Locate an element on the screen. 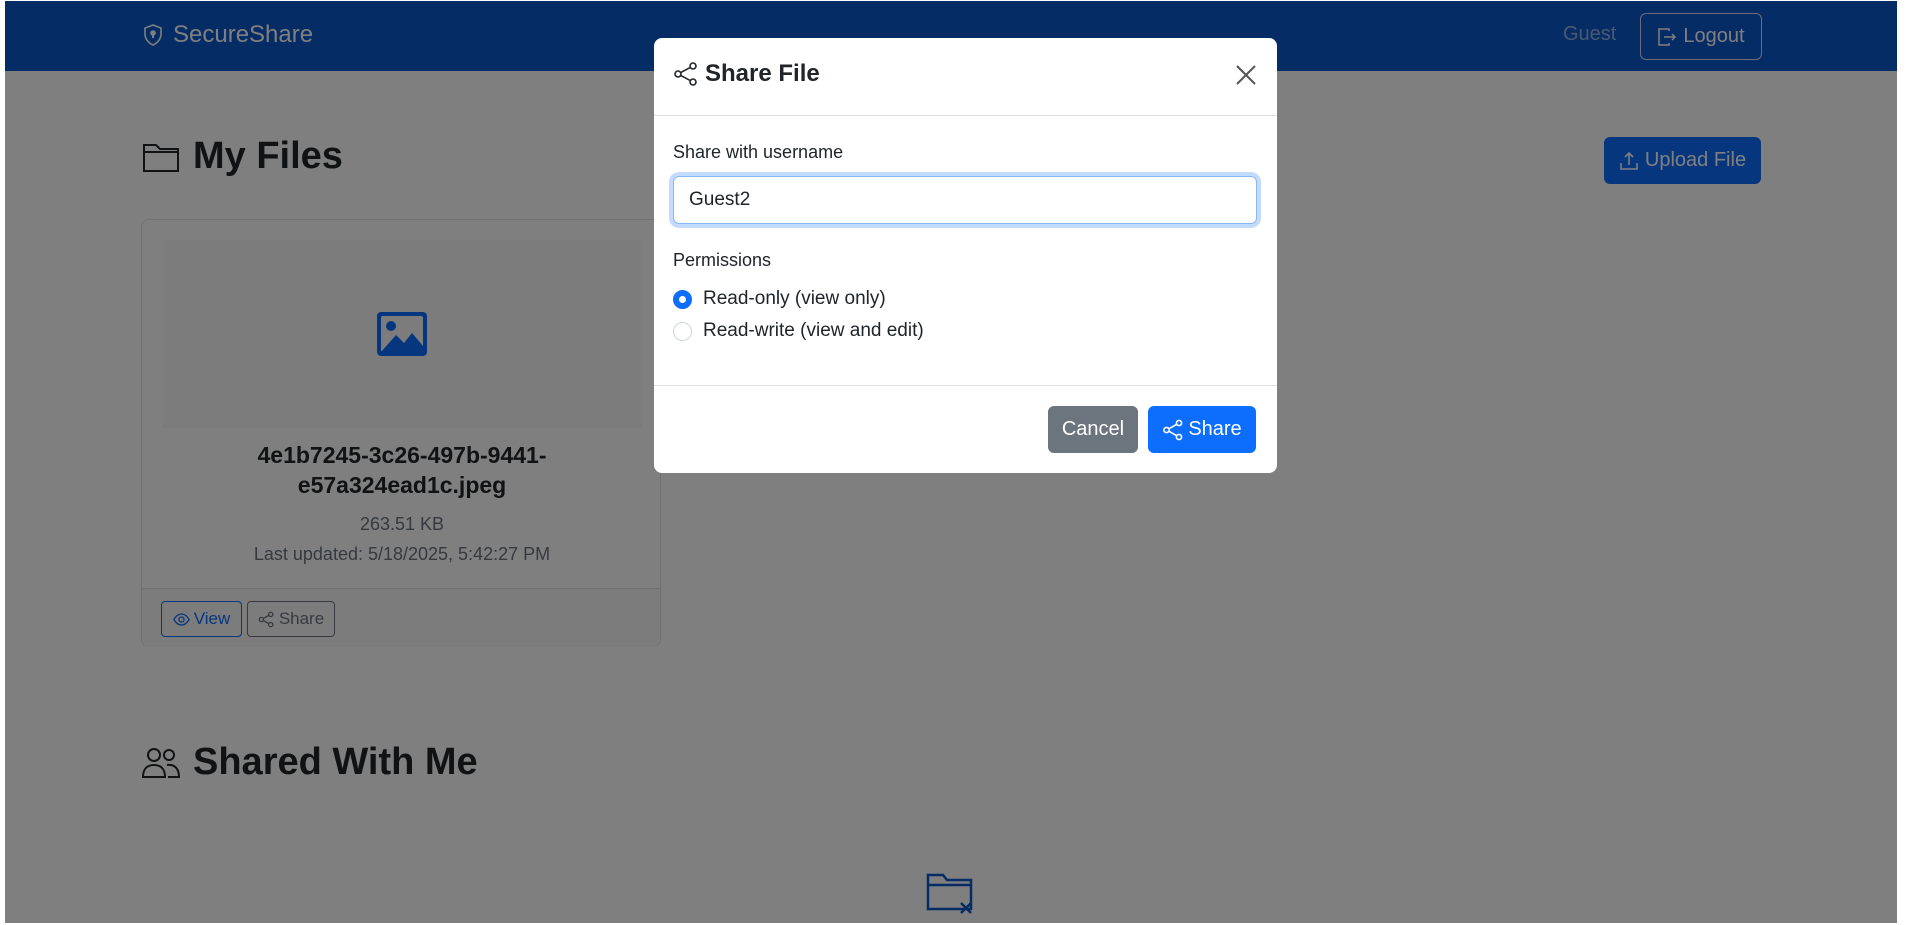  permission-option-read-write: Read-write (view and edit) is located at coordinates (798, 331).